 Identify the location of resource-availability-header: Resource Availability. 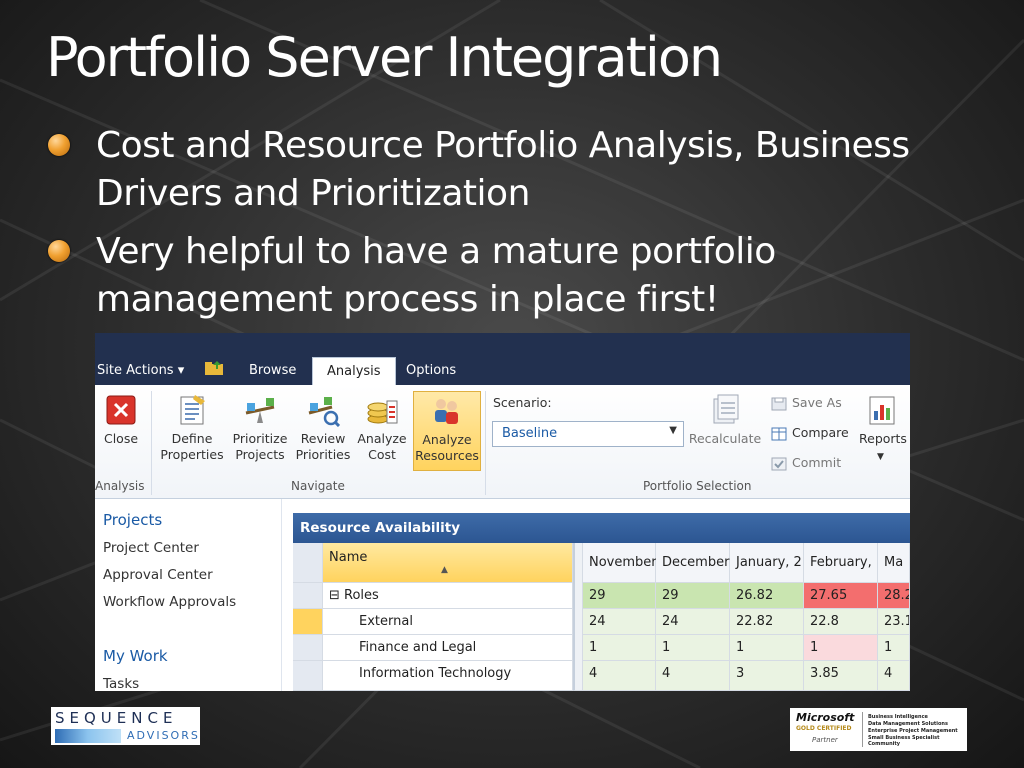
(601, 528).